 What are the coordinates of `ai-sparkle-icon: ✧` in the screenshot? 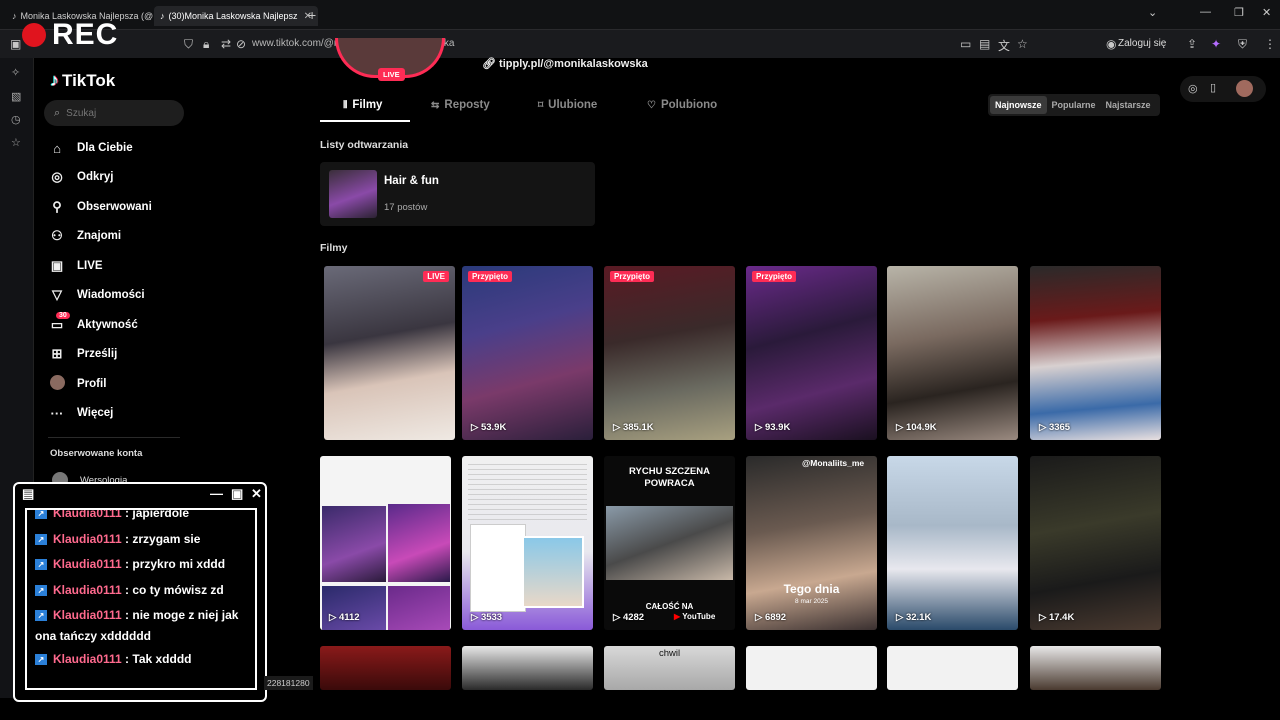 It's located at (15, 72).